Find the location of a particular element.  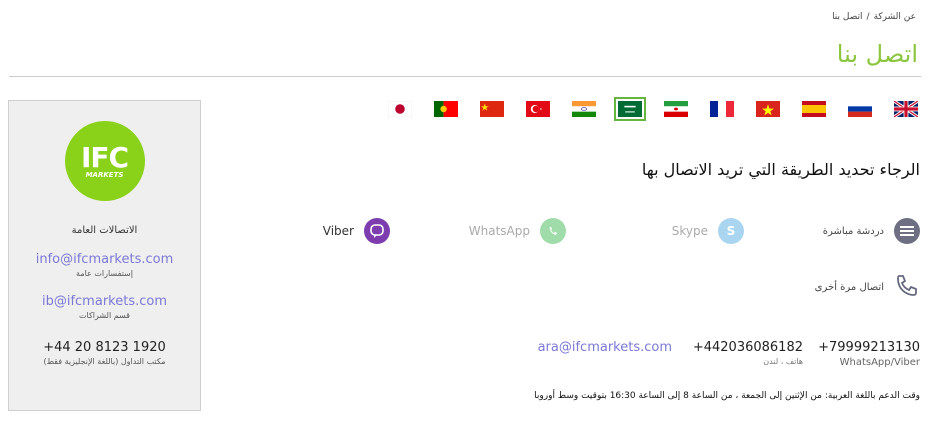

whatsapp-viber-contact: +79999213130 WhatsApp/Viber is located at coordinates (869, 354).